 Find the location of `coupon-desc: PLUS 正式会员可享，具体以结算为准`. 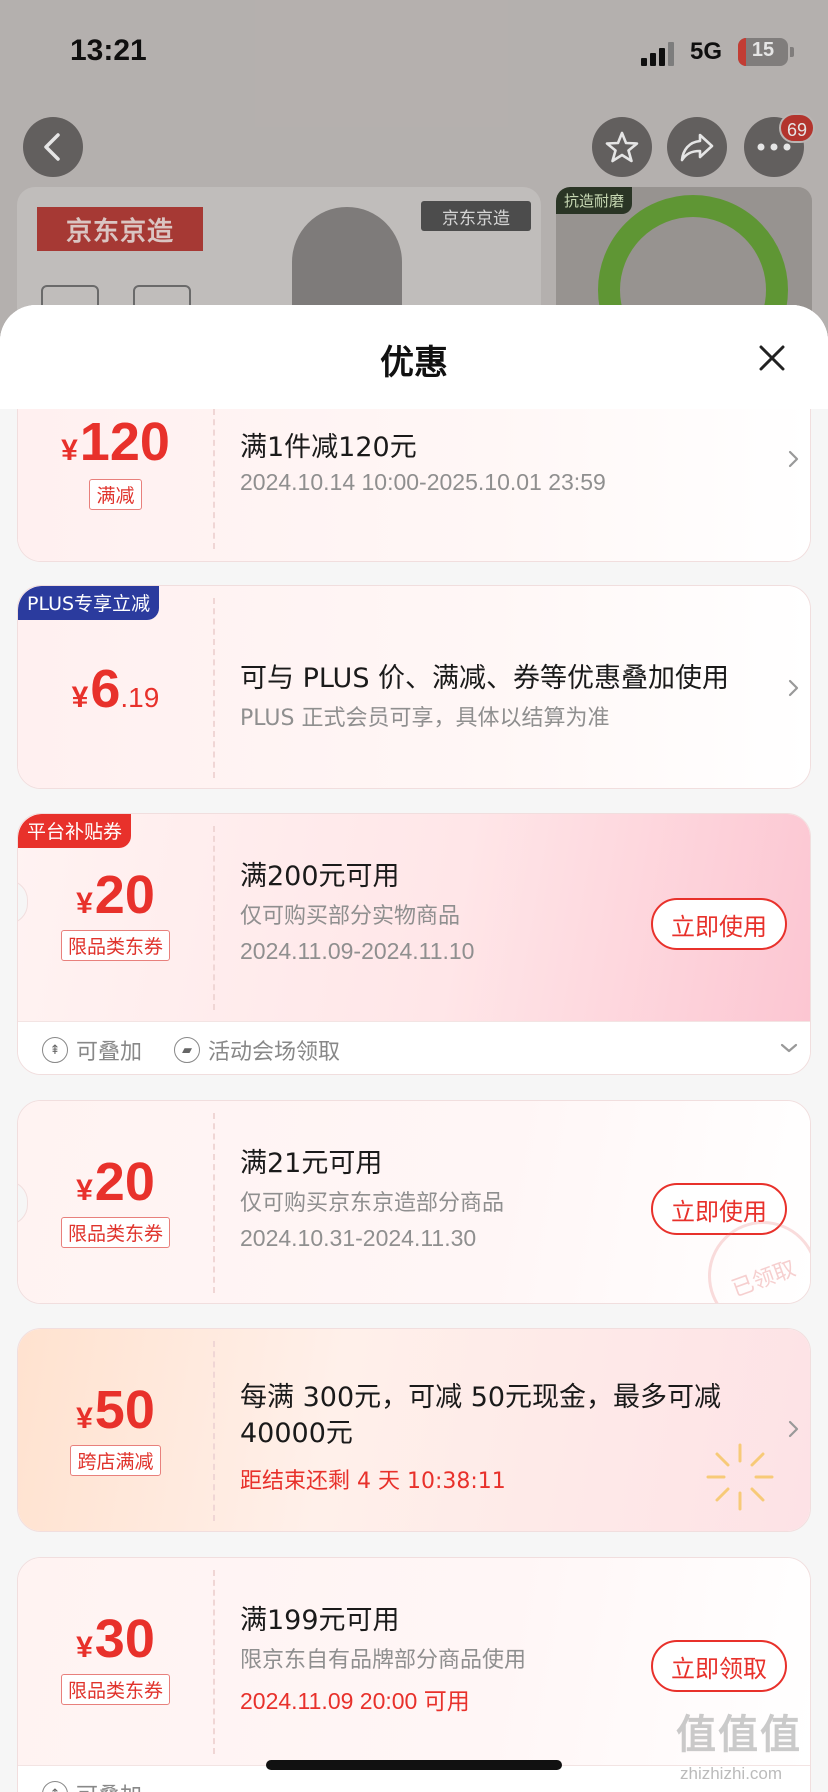

coupon-desc: PLUS 正式会员可享，具体以结算为准 is located at coordinates (425, 718).